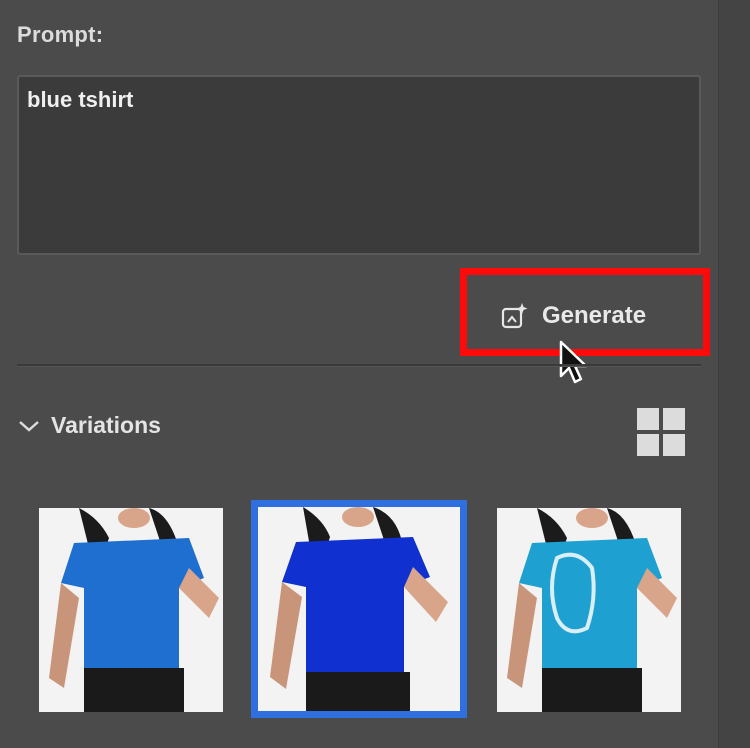 The image size is (750, 748). Describe the element at coordinates (661, 432) in the screenshot. I see `grid-view-icon` at that location.